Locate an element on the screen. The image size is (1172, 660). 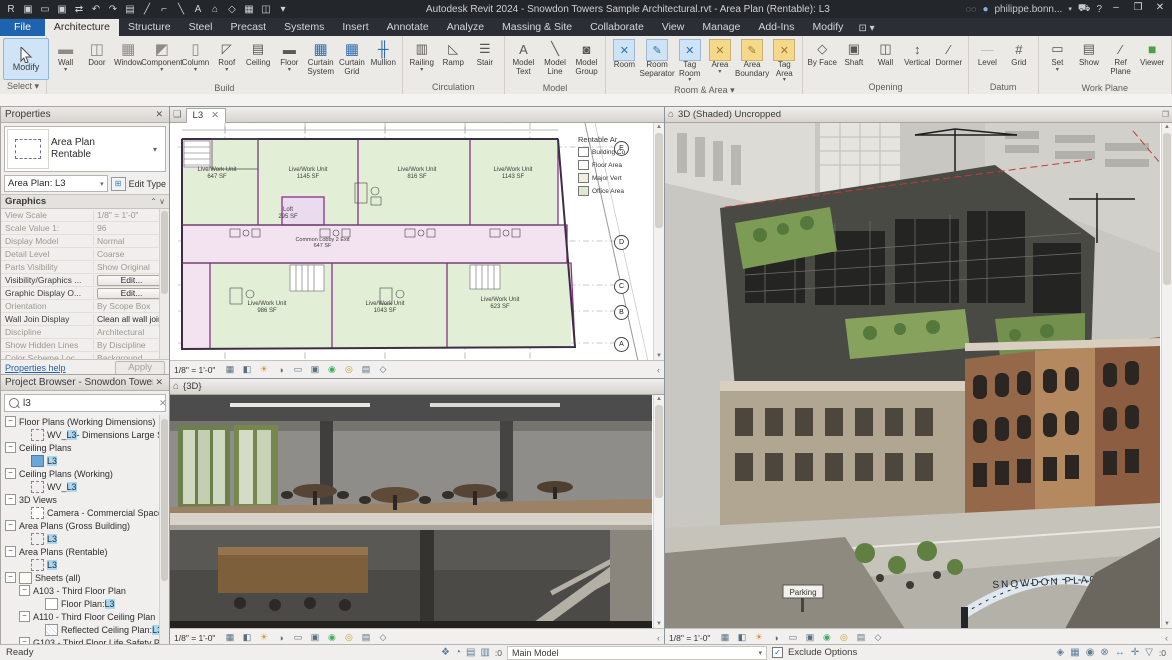
ribbon-tab: View is located at coordinates (673, 27).